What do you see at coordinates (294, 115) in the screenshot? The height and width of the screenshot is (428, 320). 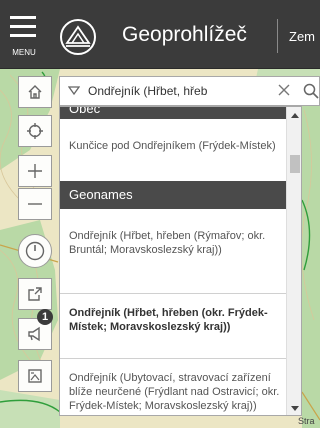 I see `scroll-up-icon` at bounding box center [294, 115].